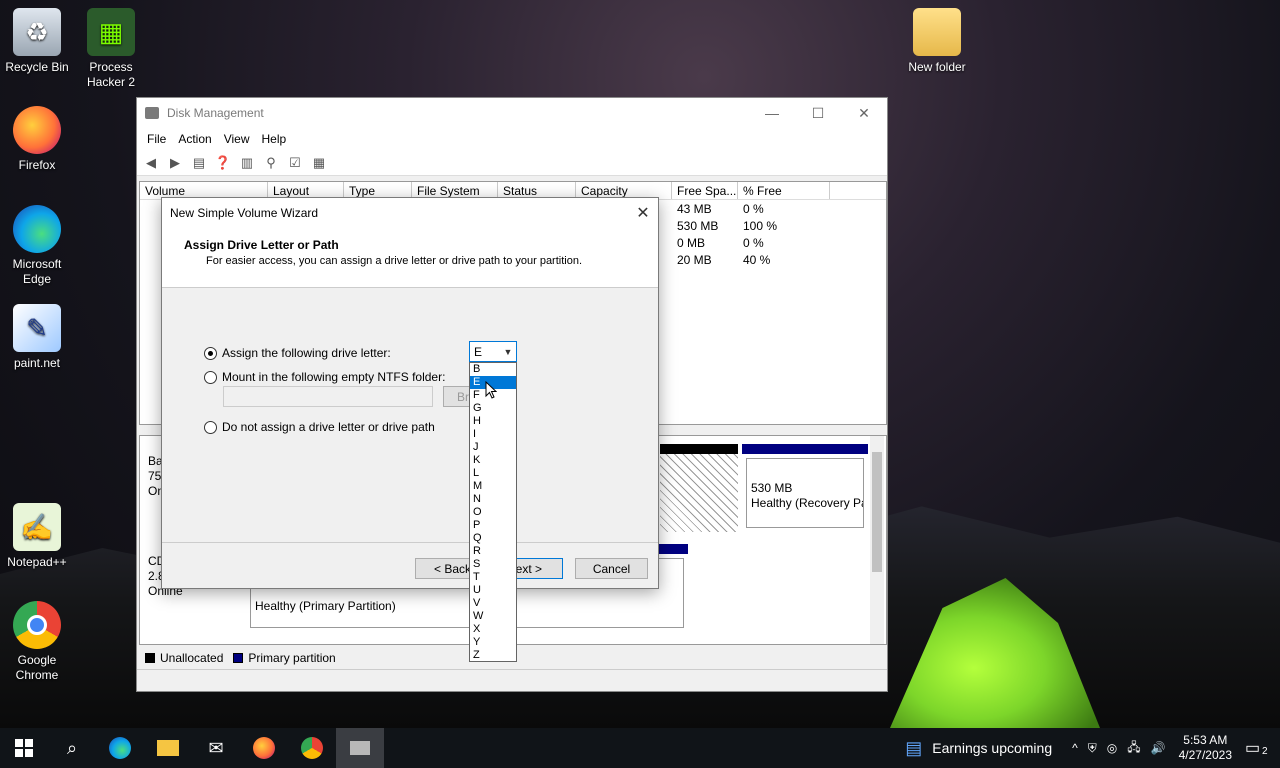 This screenshot has width=1280, height=768. I want to click on maximize-button: ☐, so click(818, 113).